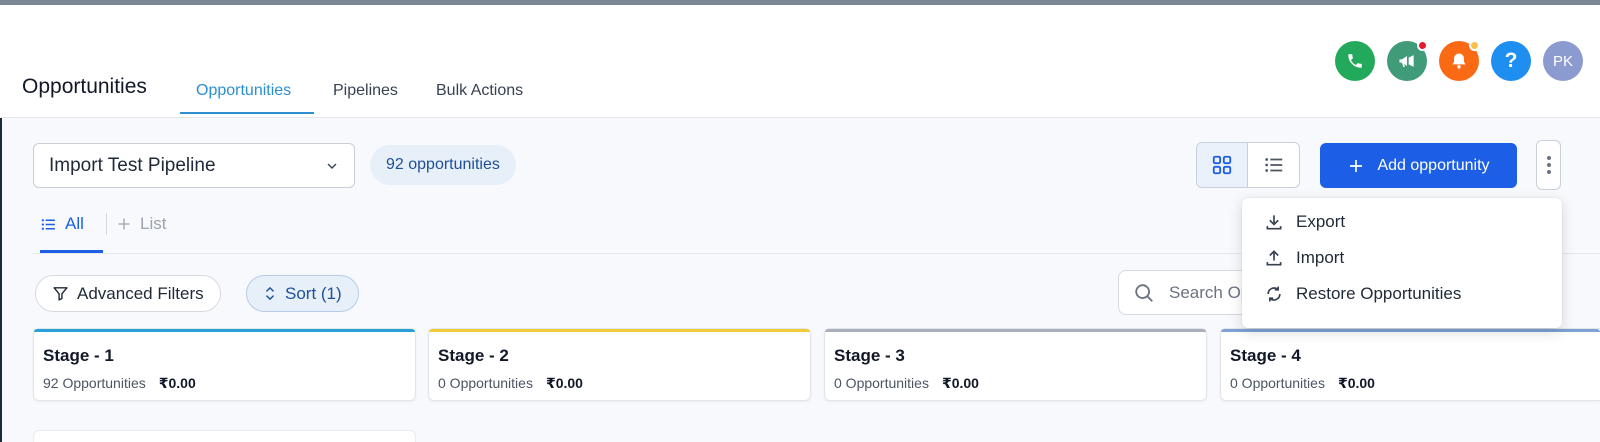 This screenshot has height=442, width=1600. I want to click on vertical-dots-icon, so click(1548, 165).